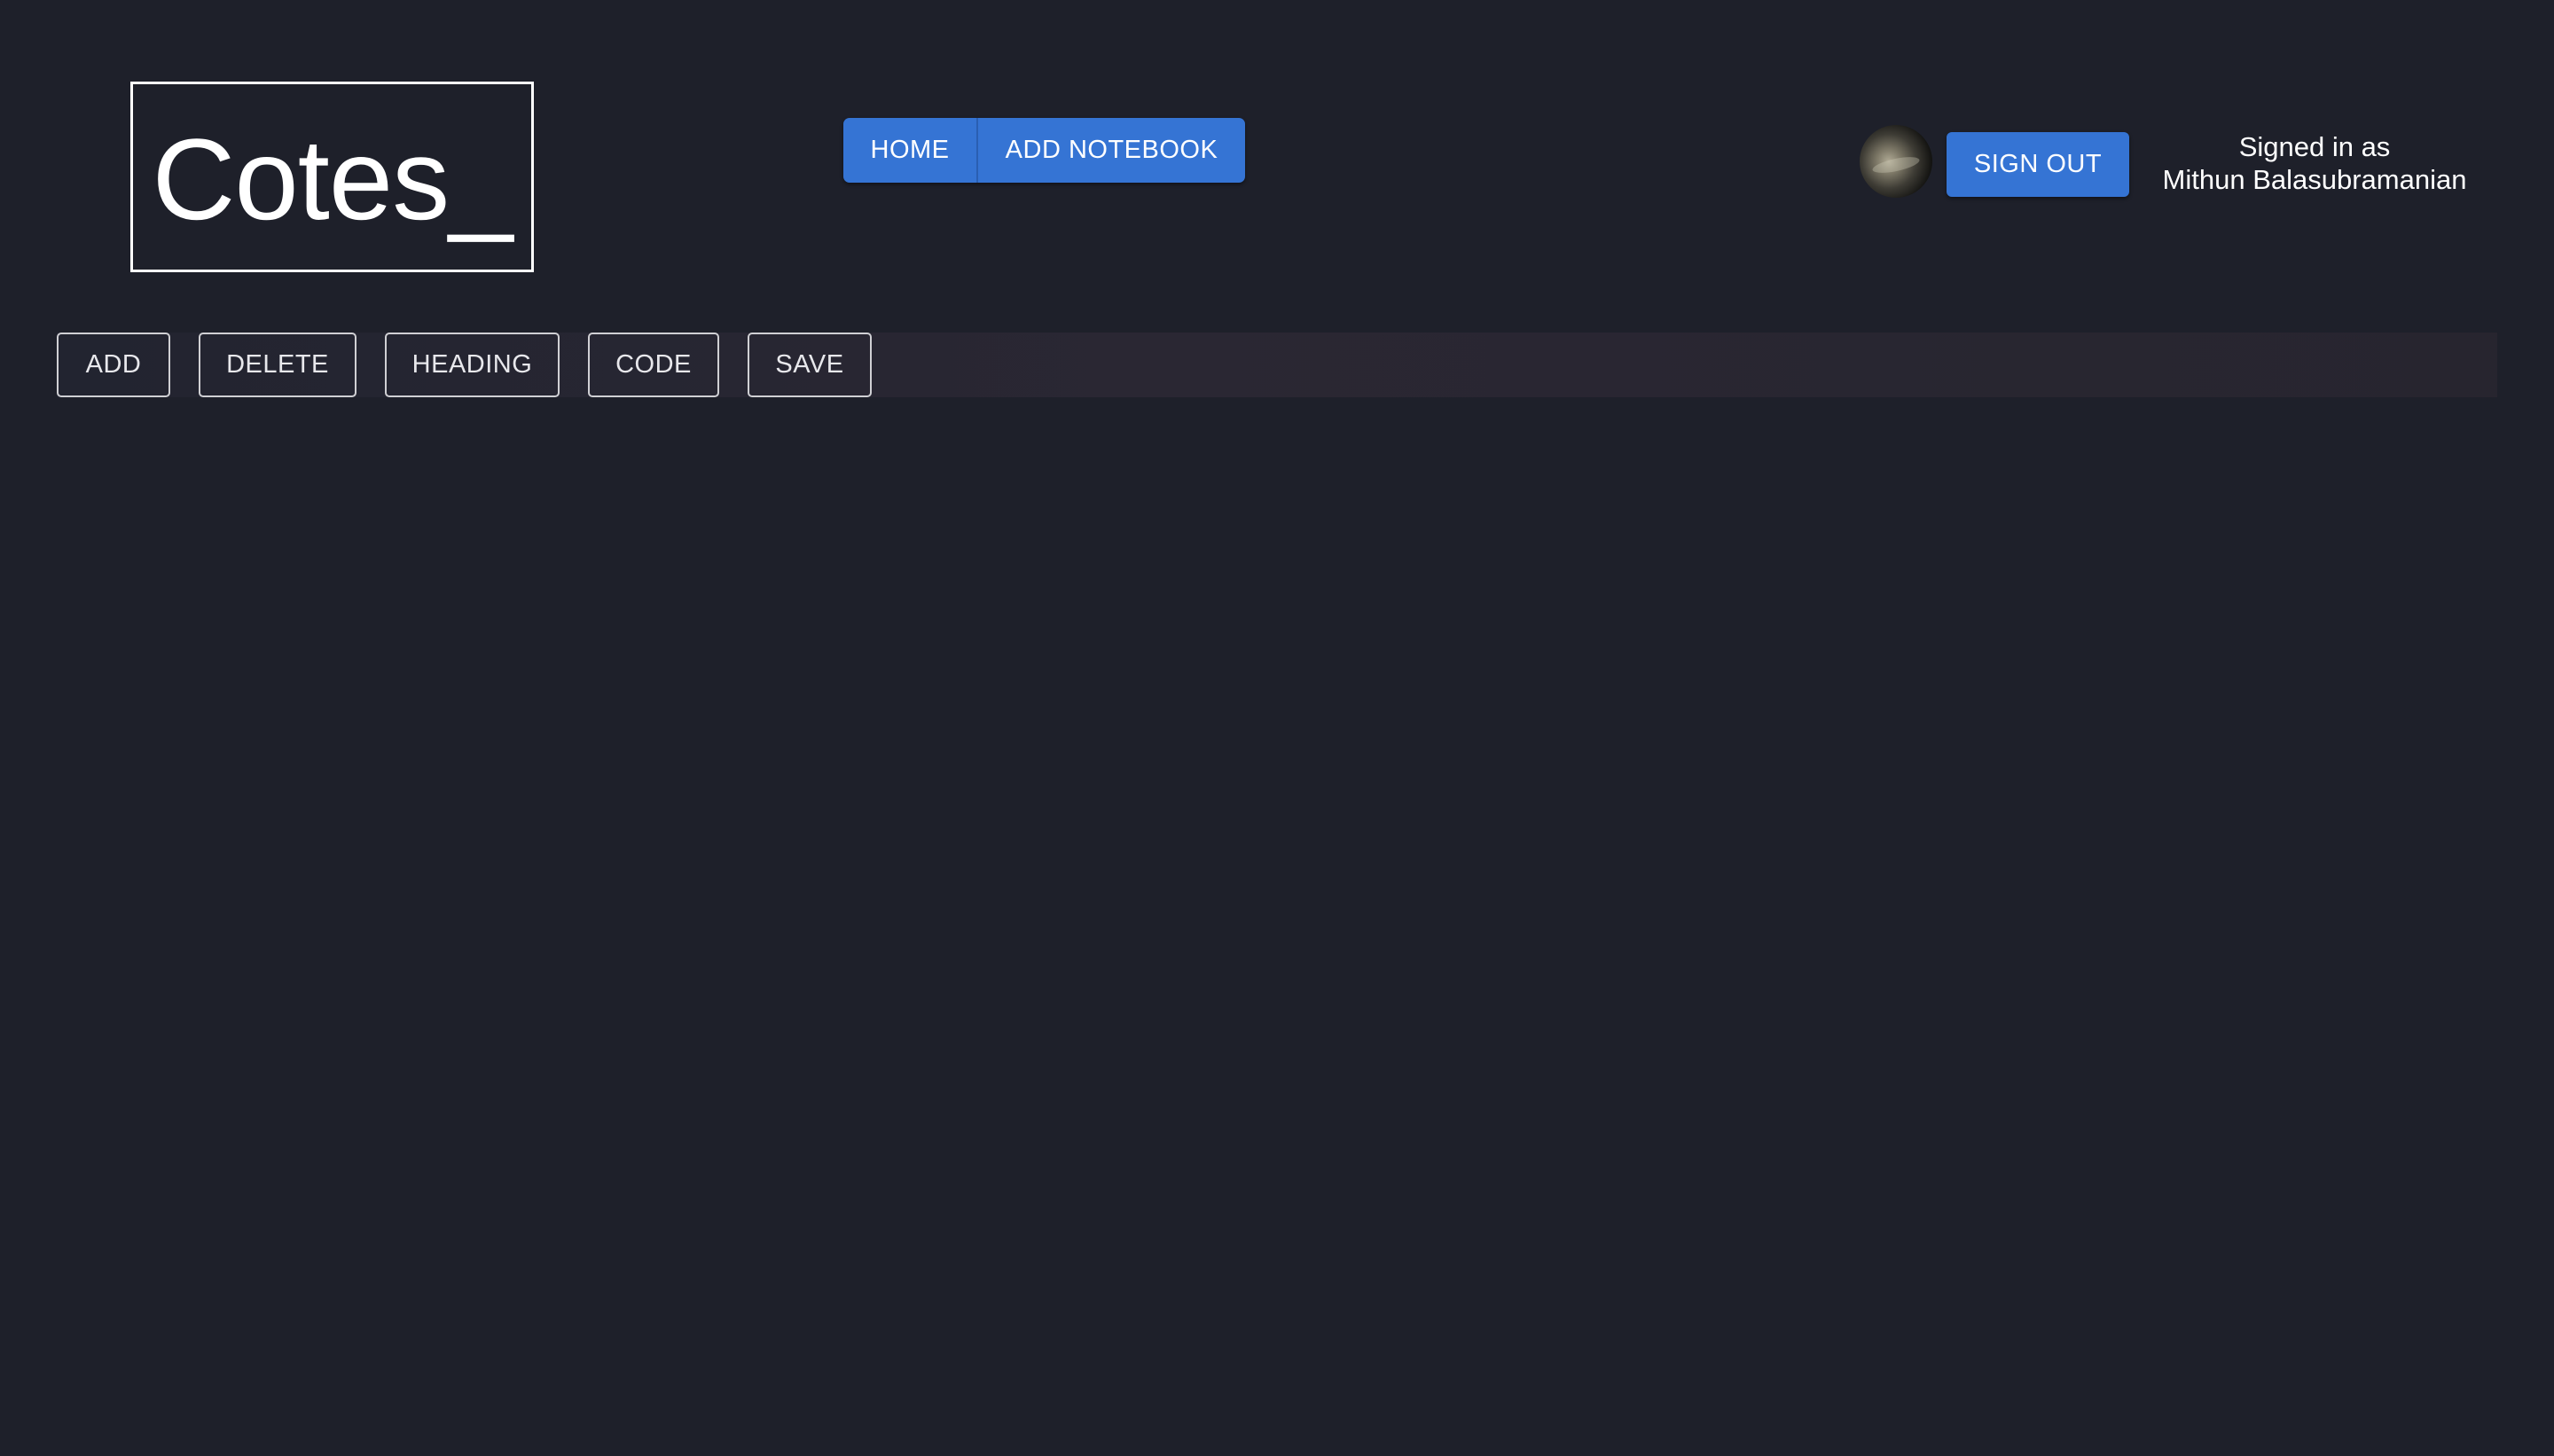 The image size is (2554, 1456). What do you see at coordinates (277, 365) in the screenshot?
I see `delete-cell-button: DELETE` at bounding box center [277, 365].